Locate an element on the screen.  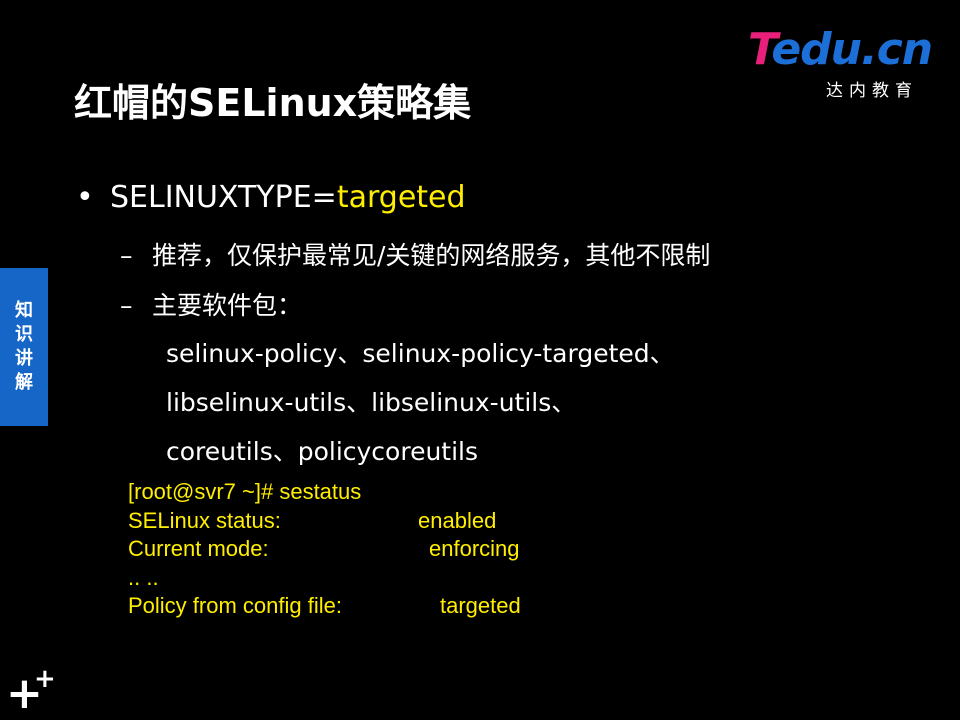
sub-item: – 主要软件包： is located at coordinates (211, 304).